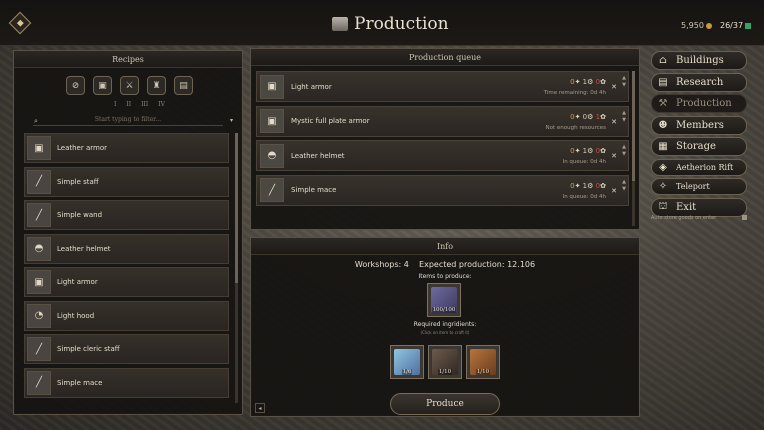 The image size is (764, 430). I want to click on trinket-icon: ♜, so click(156, 85).